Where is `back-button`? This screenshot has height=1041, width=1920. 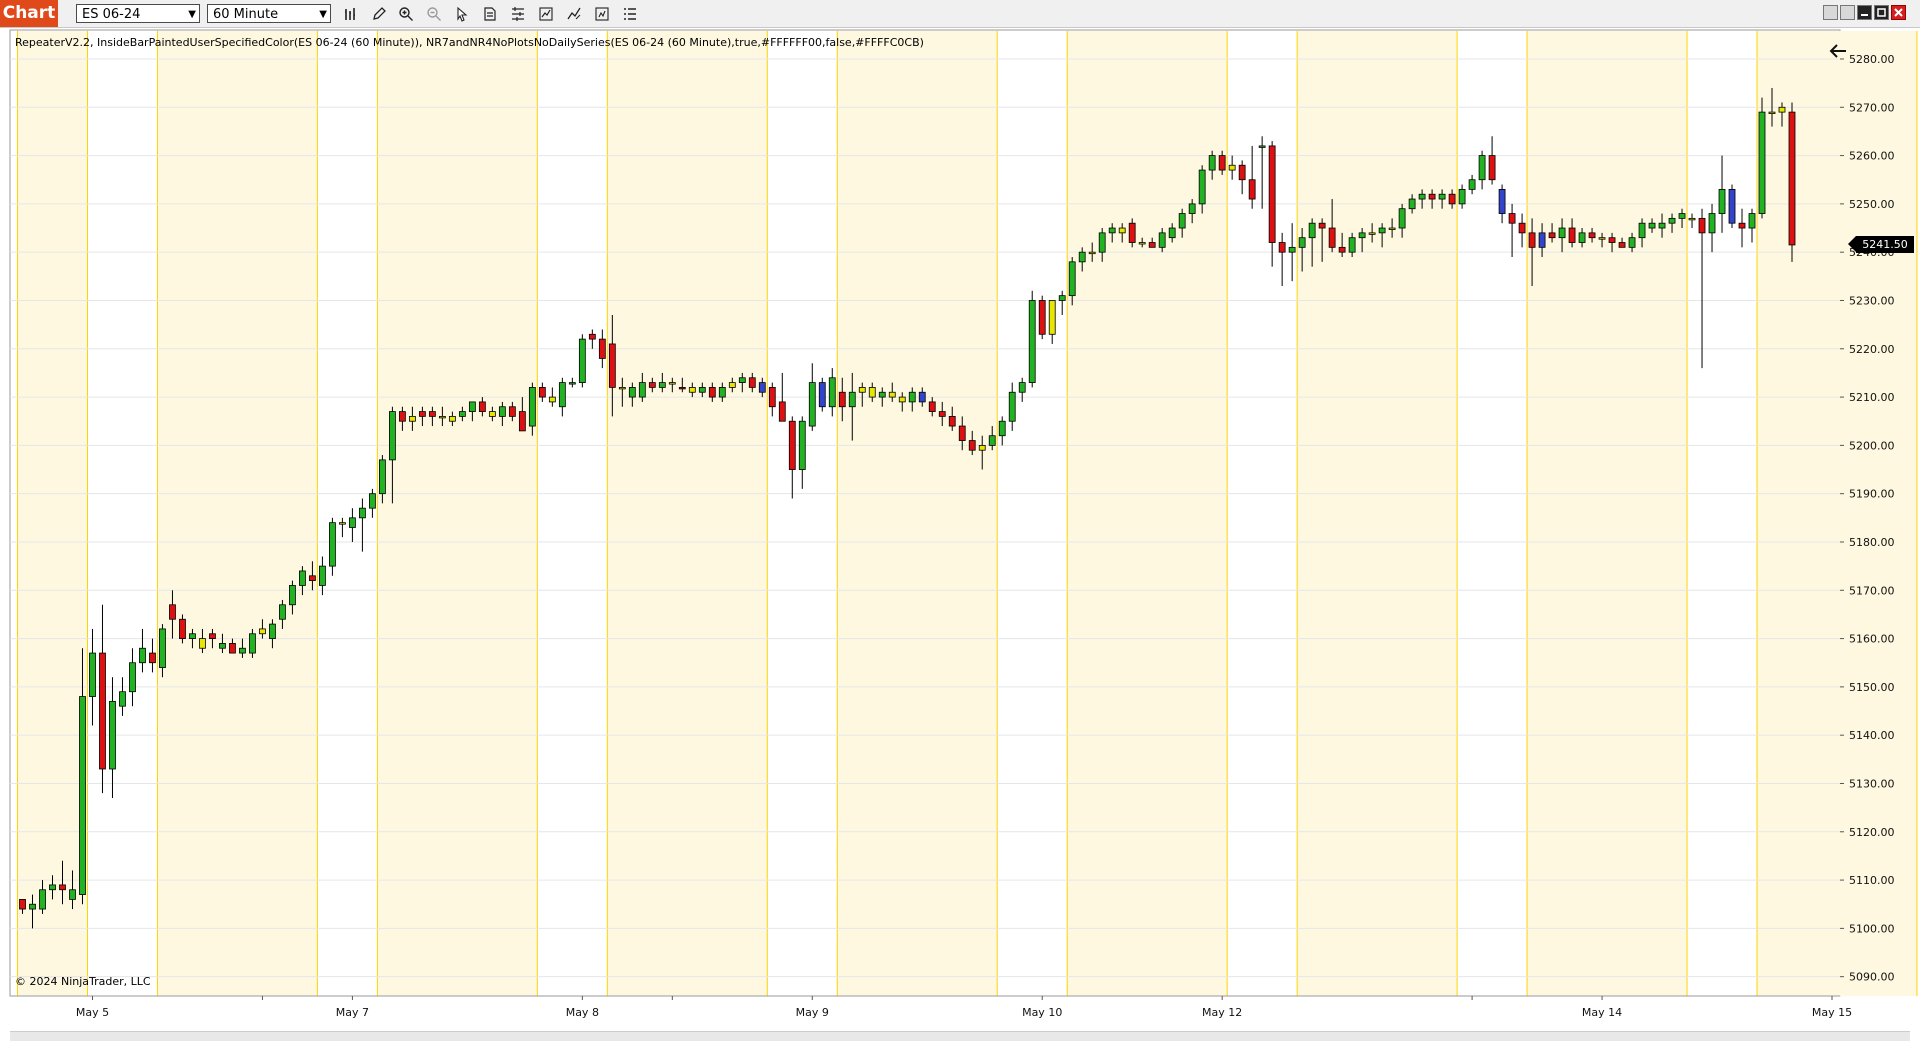
back-button is located at coordinates (1838, 51).